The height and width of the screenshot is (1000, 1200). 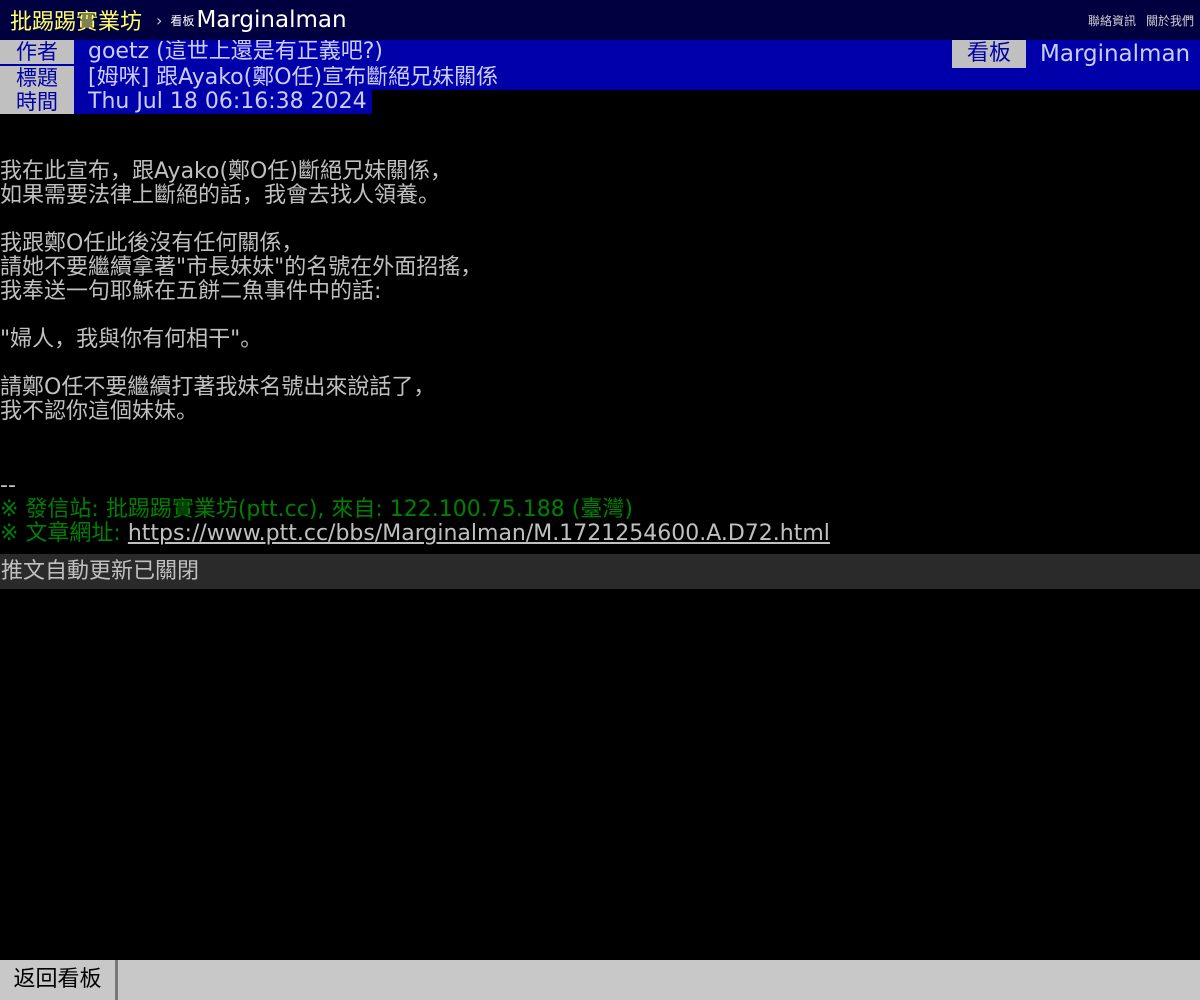 What do you see at coordinates (1170, 20) in the screenshot?
I see `about-link: 關於我們` at bounding box center [1170, 20].